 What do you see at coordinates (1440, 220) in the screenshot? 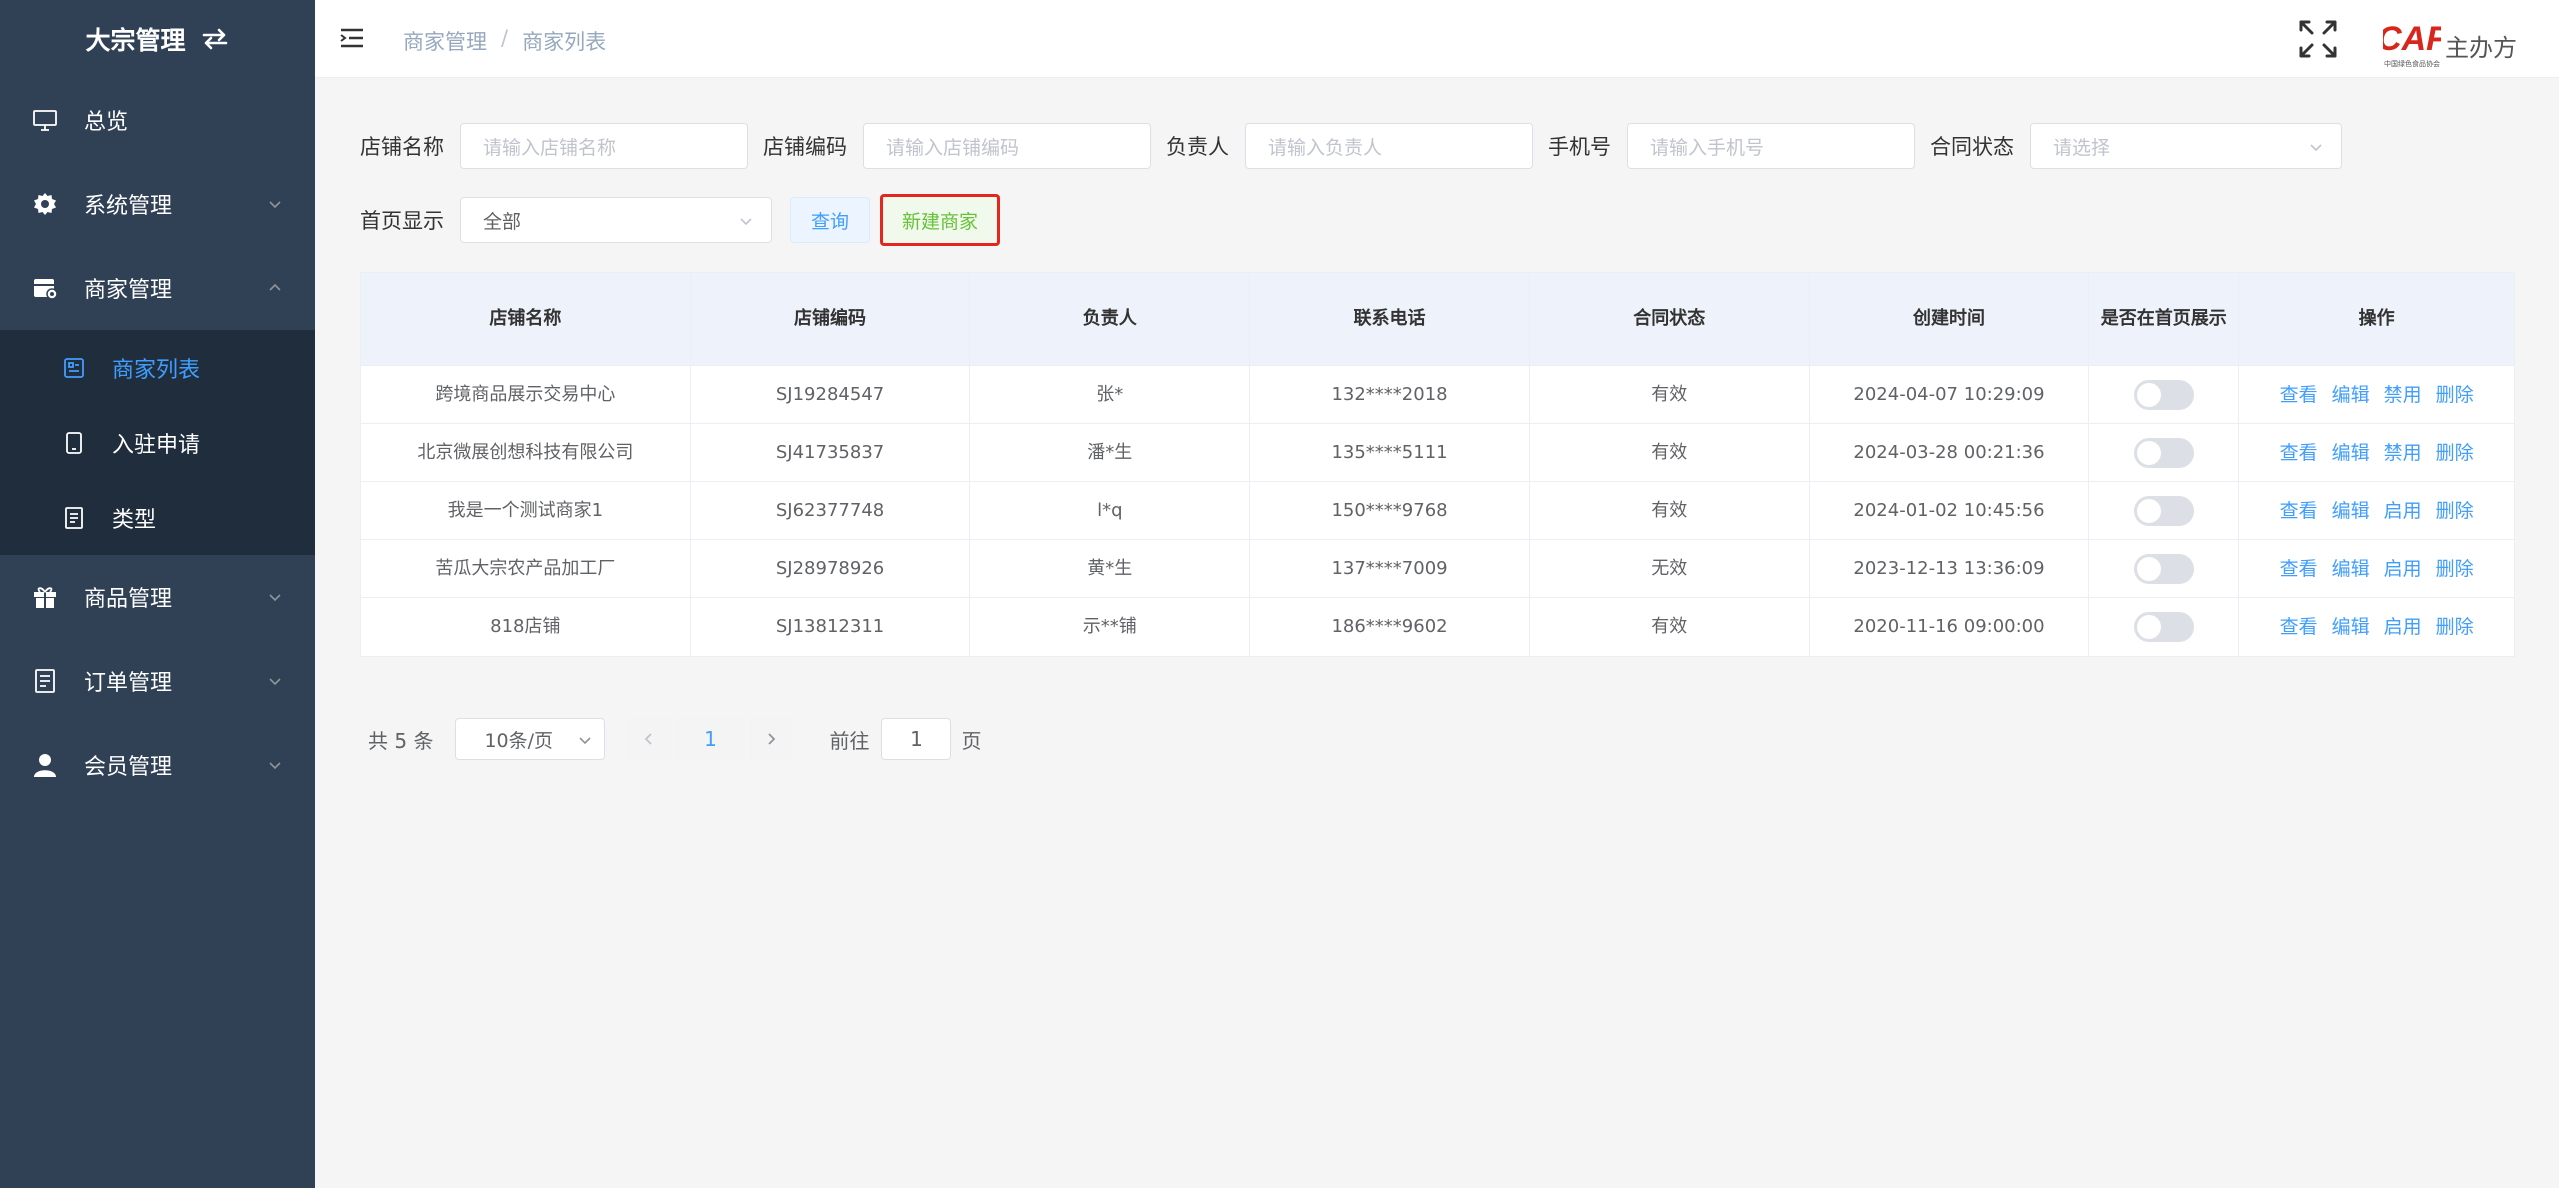
I see `filter-row-2: 首页显示 全部 查询 新建商家` at bounding box center [1440, 220].